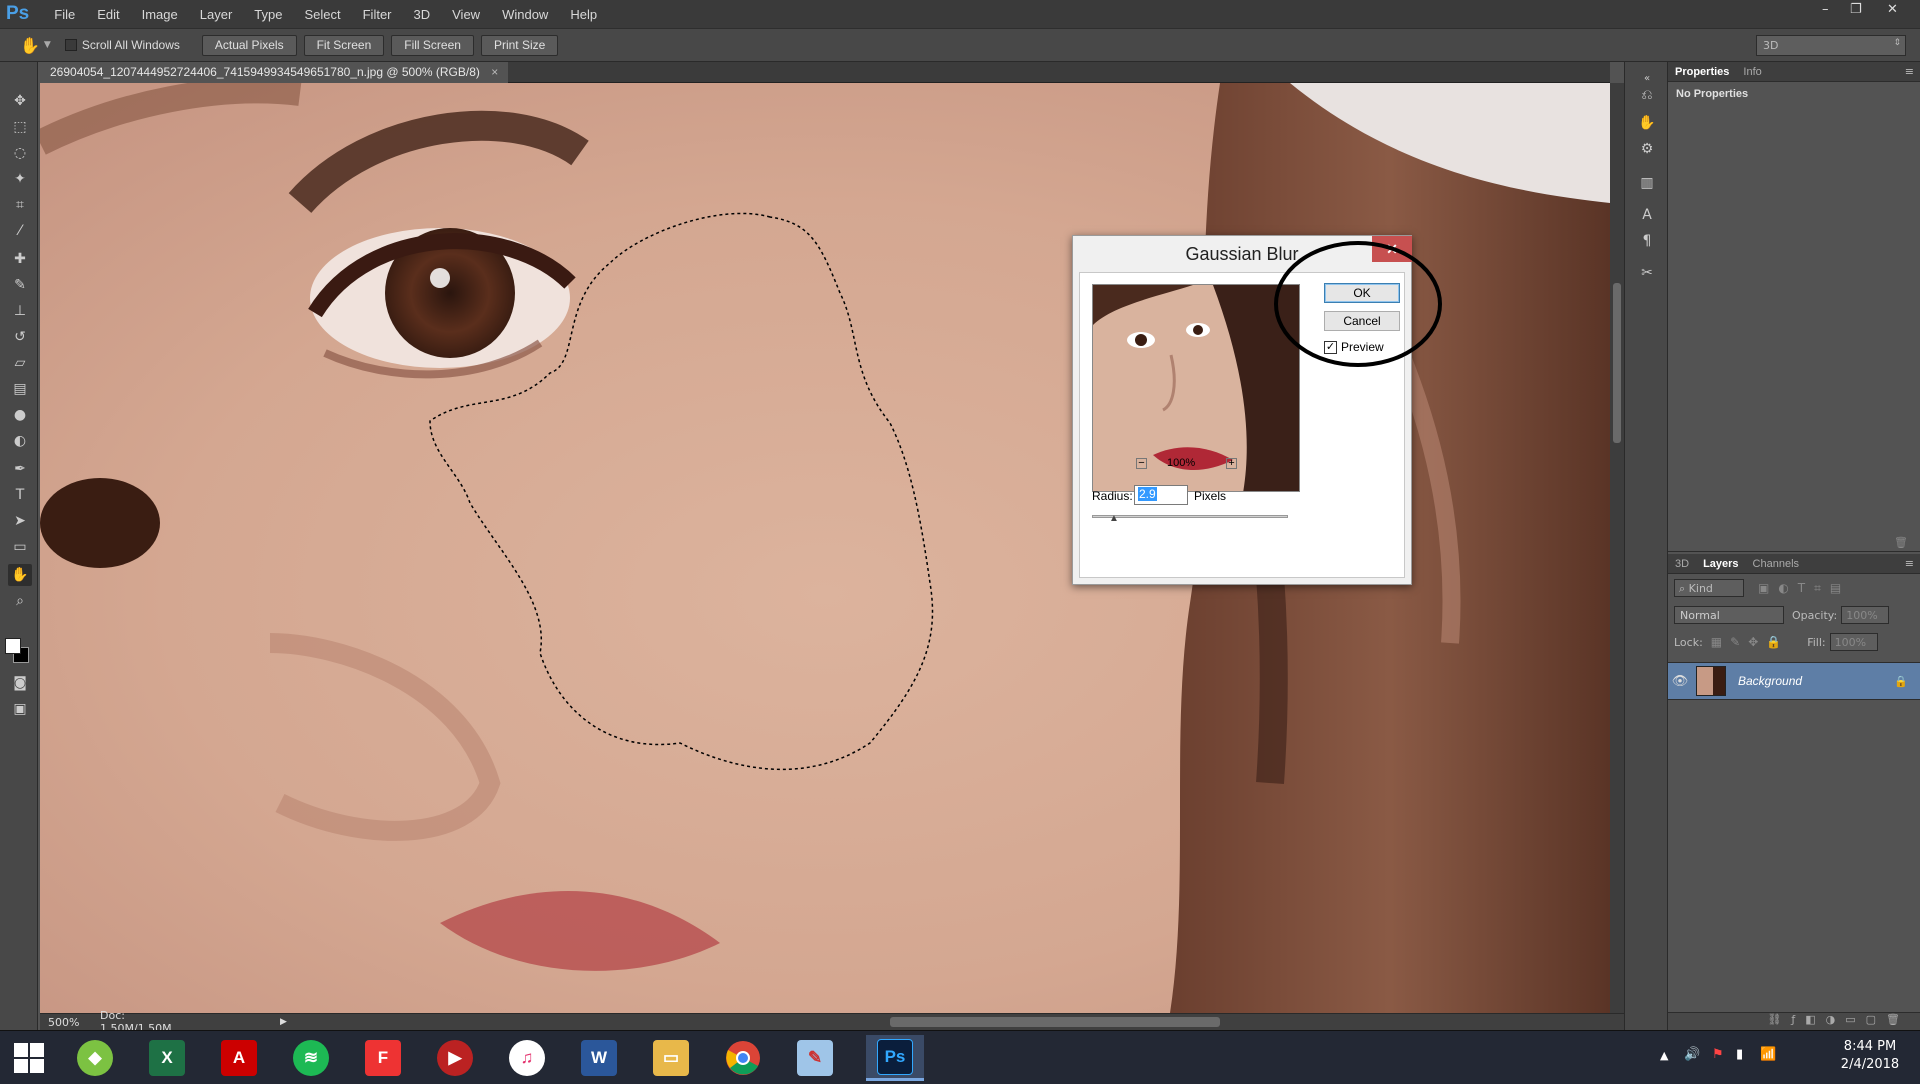 The width and height of the screenshot is (1920, 1084). Describe the element at coordinates (1196, 388) in the screenshot. I see `blur-preview-image` at that location.